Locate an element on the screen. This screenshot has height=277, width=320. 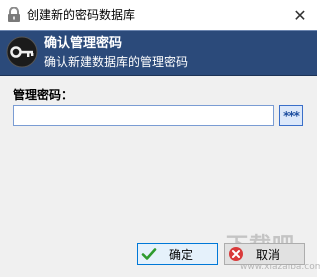
banner-subtitle: 确认新建数据库的管理密码 is located at coordinates (116, 62).